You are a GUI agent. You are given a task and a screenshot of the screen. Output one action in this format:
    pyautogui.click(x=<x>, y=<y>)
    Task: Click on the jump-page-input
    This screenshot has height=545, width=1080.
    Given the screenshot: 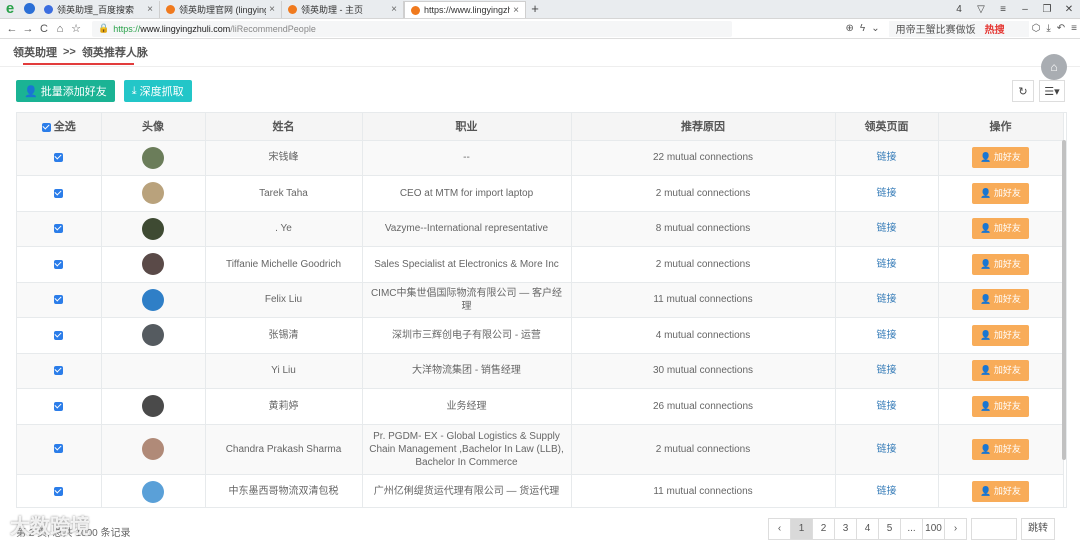 What is the action you would take?
    pyautogui.click(x=994, y=529)
    